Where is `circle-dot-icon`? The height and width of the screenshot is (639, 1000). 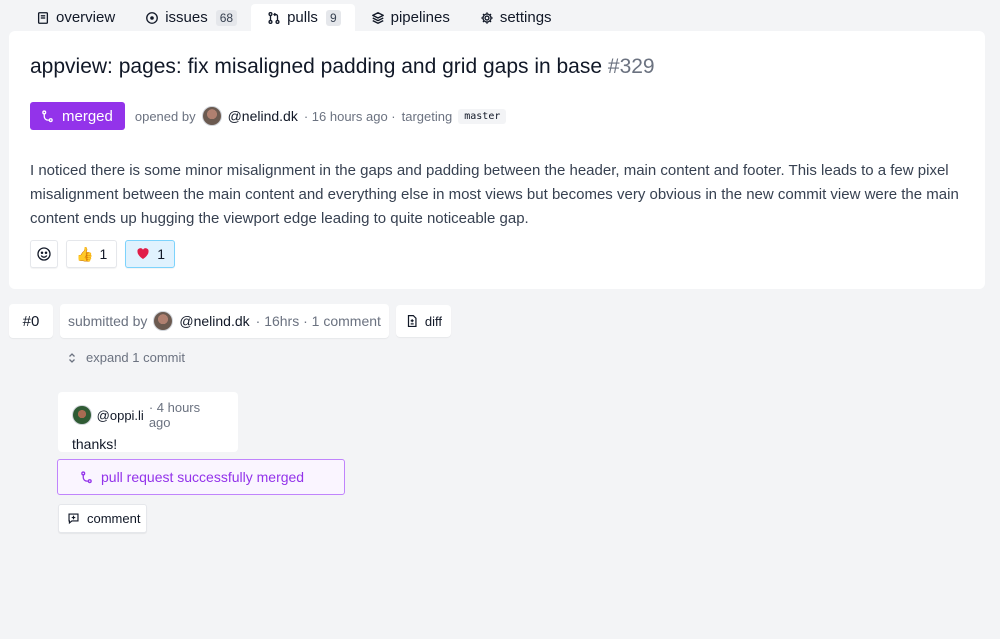
circle-dot-icon is located at coordinates (152, 18).